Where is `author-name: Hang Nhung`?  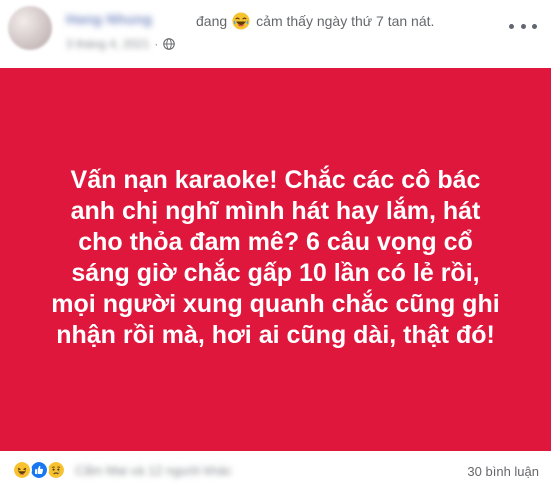 author-name: Hang Nhung is located at coordinates (109, 19).